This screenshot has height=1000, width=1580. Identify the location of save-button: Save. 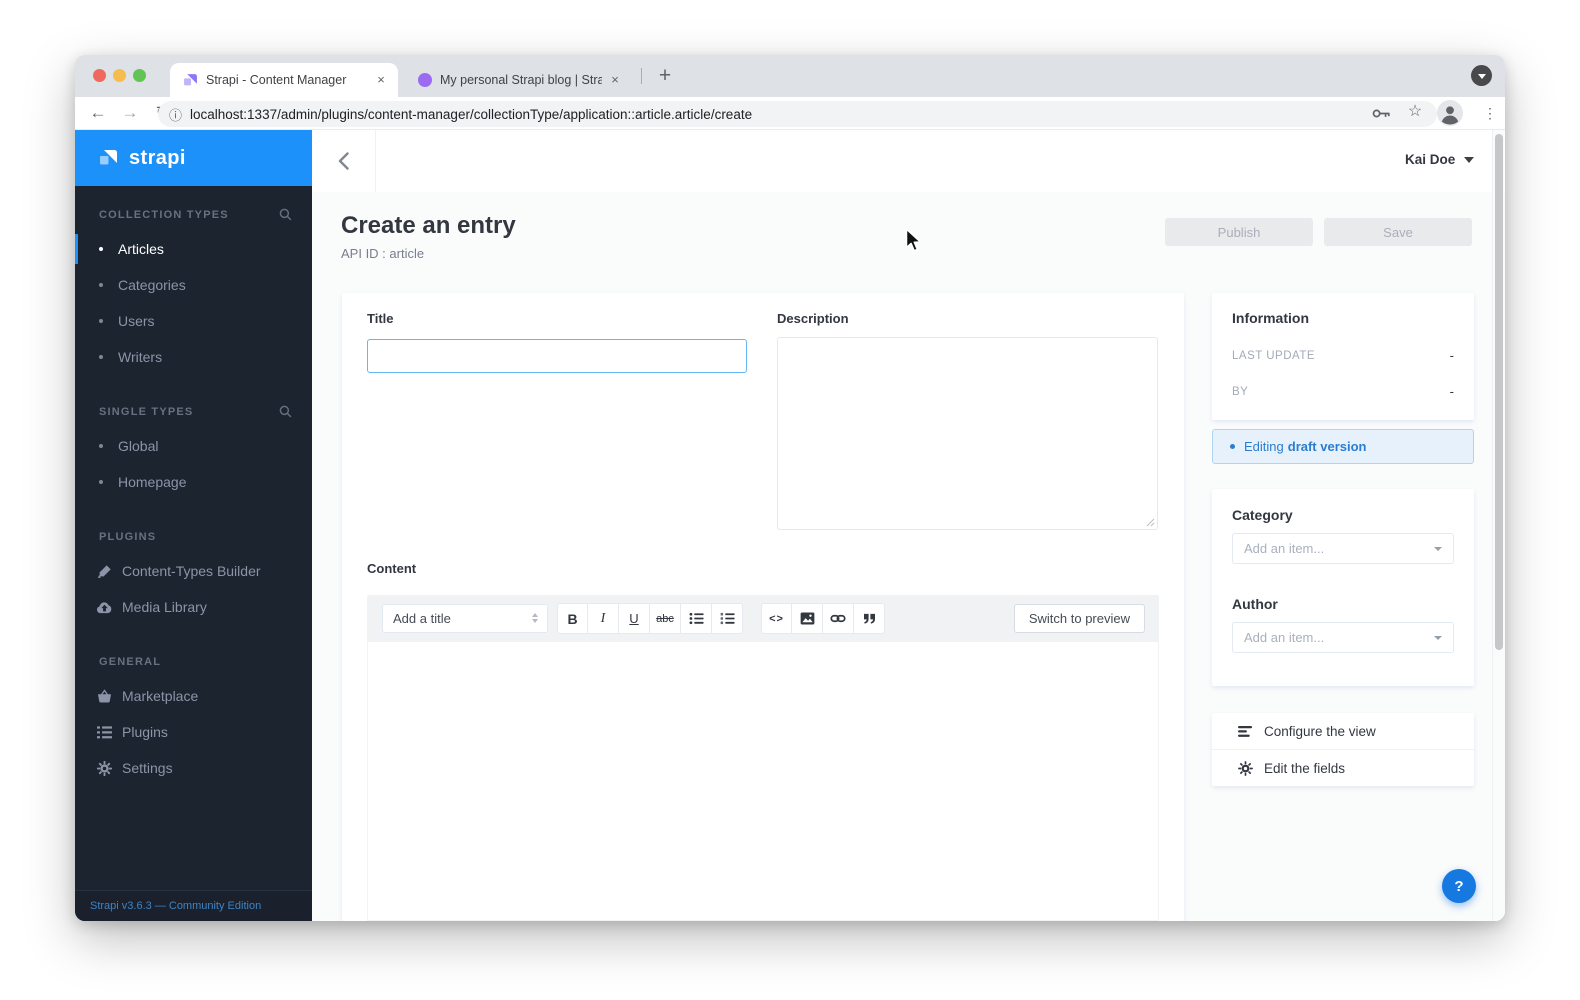
(1398, 232).